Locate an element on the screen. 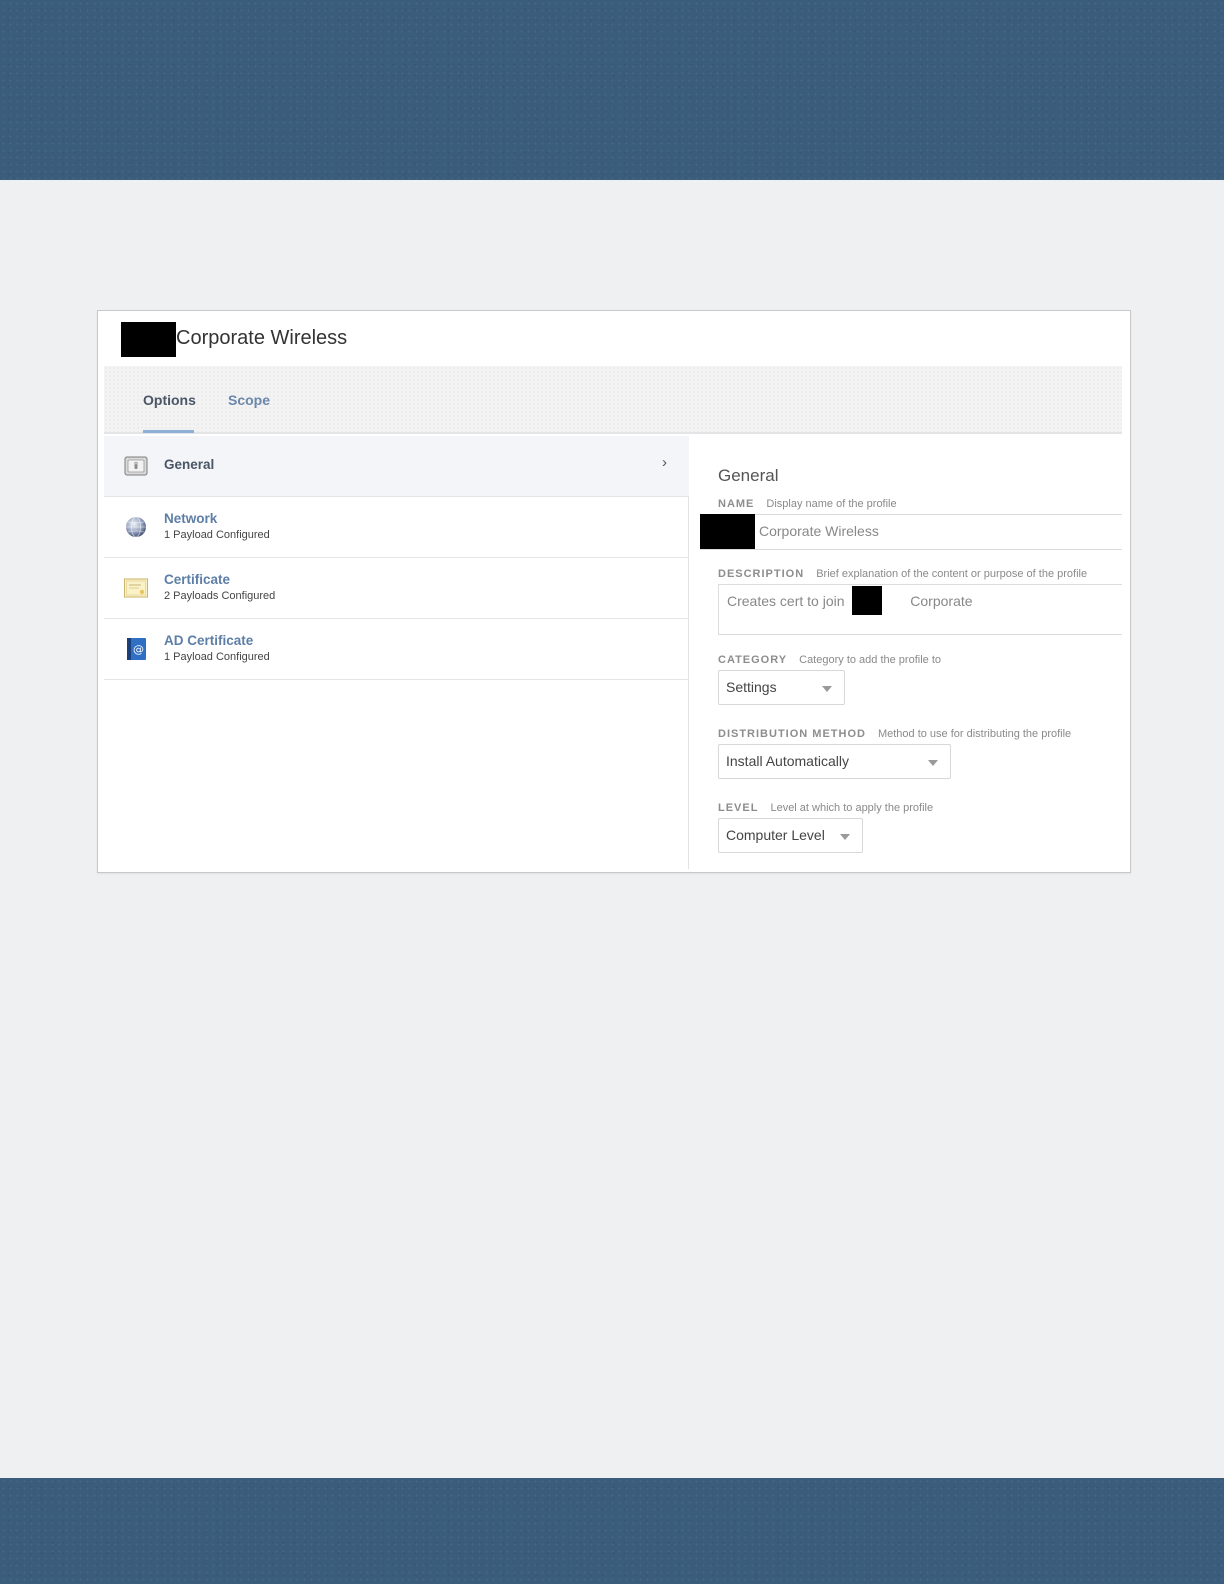 The width and height of the screenshot is (1224, 1584). payload-name: Network is located at coordinates (191, 518).